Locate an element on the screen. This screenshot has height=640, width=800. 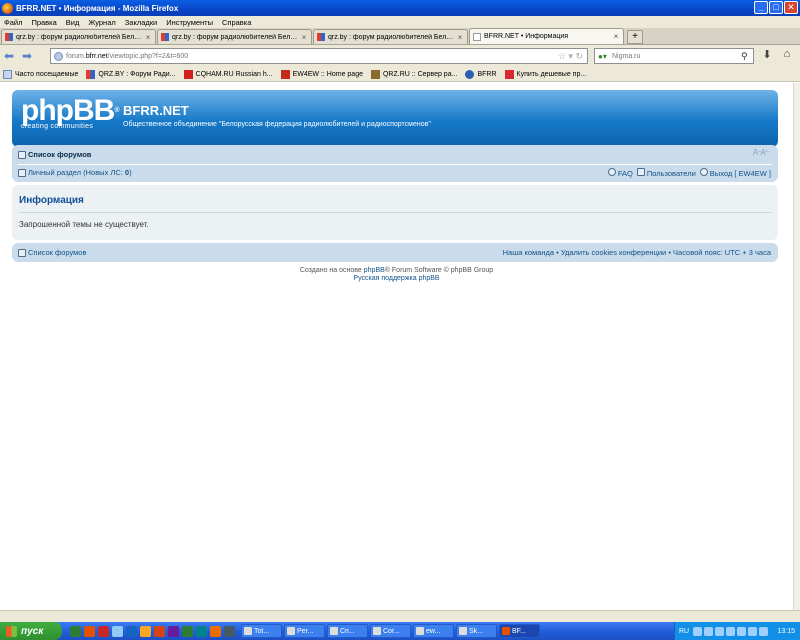
menu-history: Журнал is located at coordinates (101, 22).